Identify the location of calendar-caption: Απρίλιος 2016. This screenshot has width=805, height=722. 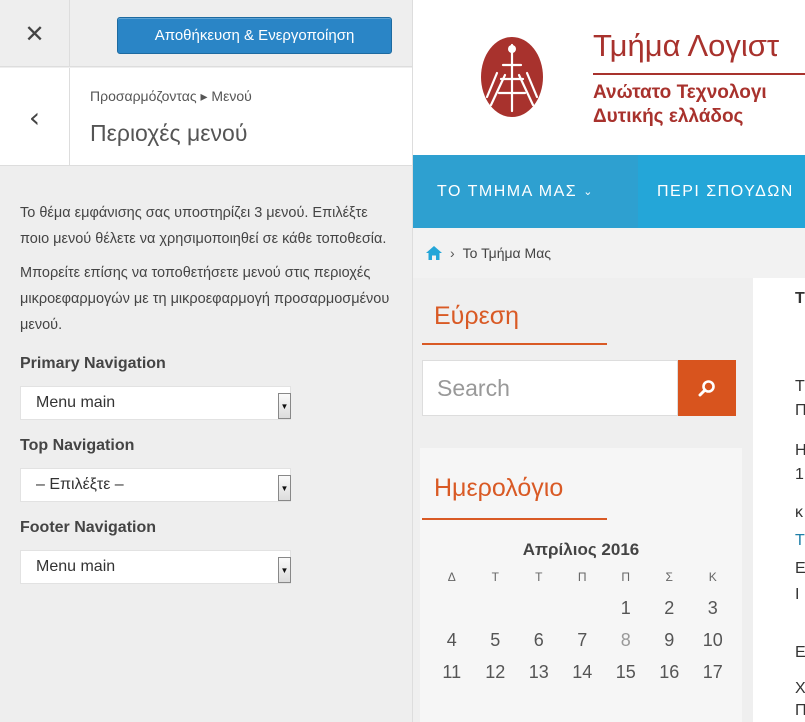
(581, 549).